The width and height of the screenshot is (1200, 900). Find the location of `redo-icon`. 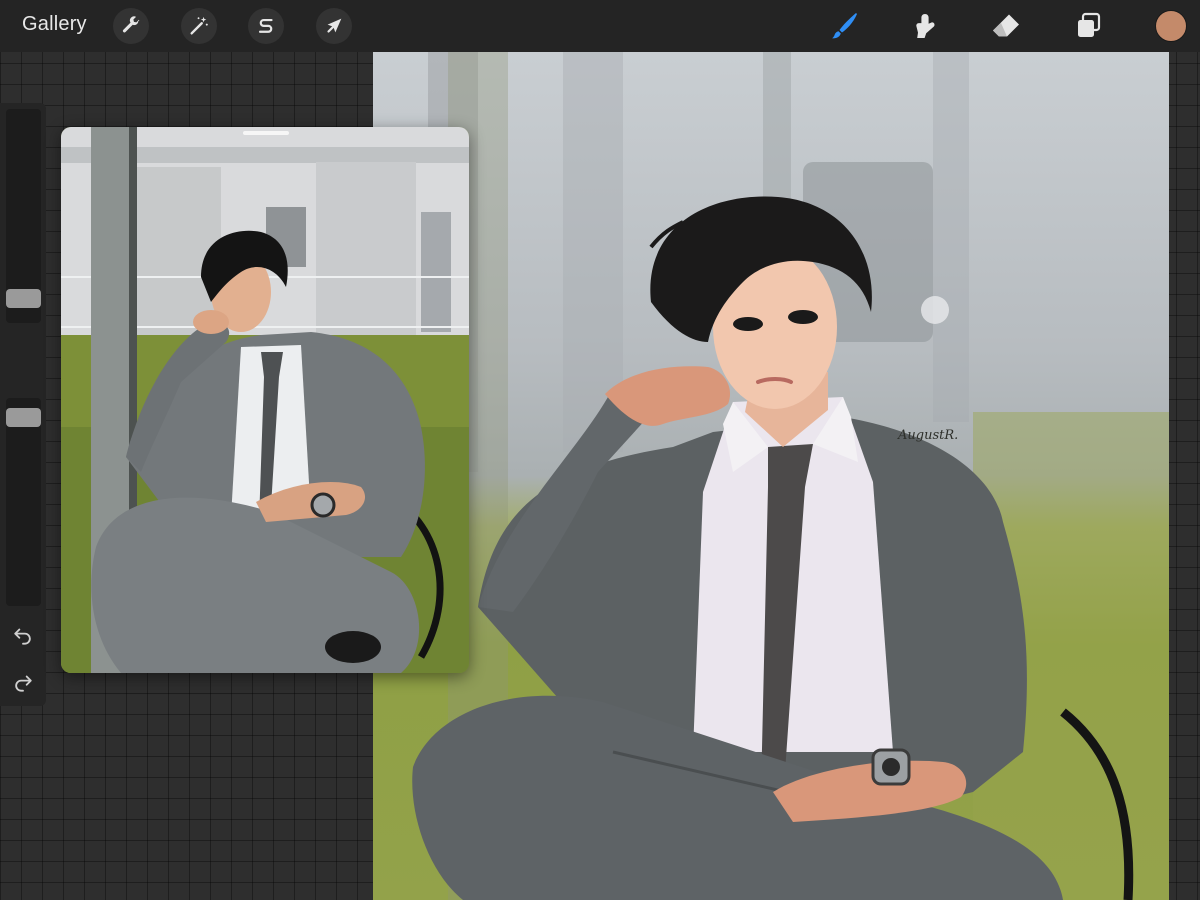

redo-icon is located at coordinates (23, 683).